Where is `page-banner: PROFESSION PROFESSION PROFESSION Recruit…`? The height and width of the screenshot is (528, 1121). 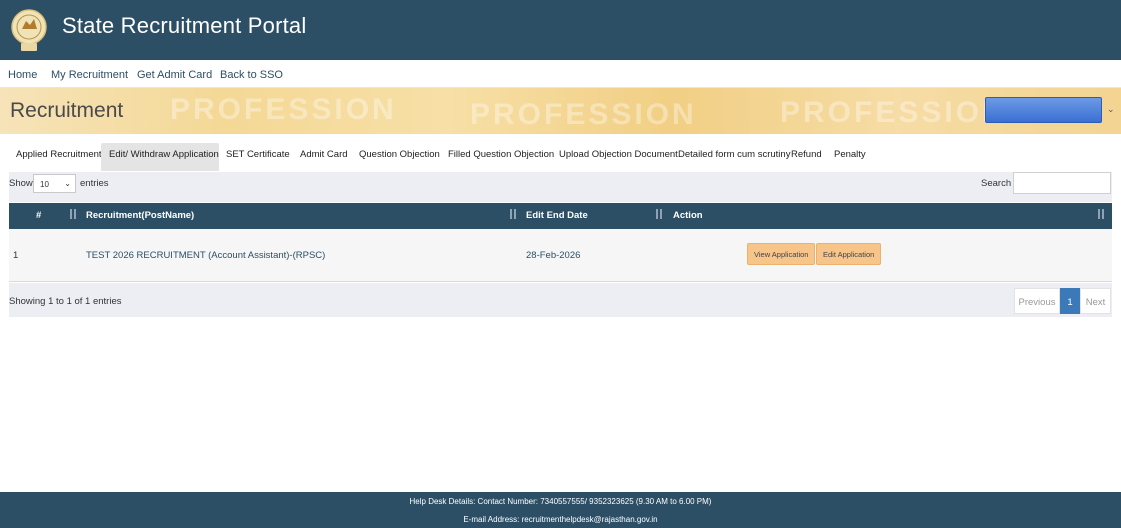 page-banner: PROFESSION PROFESSION PROFESSION Recruit… is located at coordinates (560, 111).